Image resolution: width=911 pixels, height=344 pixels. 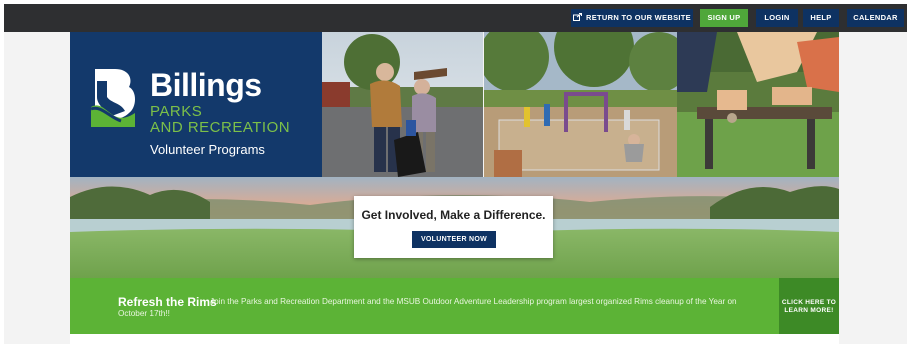 I want to click on brand-subtitle-line1: PARKS, so click(x=176, y=111).